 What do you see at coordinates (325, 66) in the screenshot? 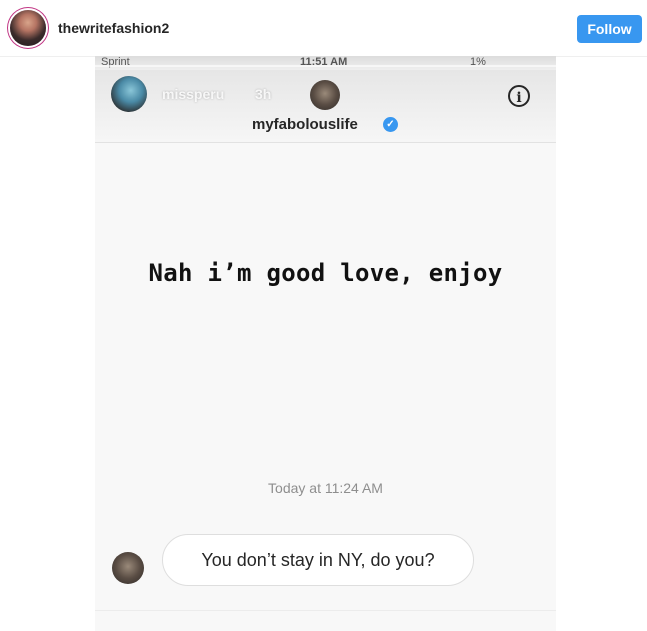
I see `story-progress-bar` at bounding box center [325, 66].